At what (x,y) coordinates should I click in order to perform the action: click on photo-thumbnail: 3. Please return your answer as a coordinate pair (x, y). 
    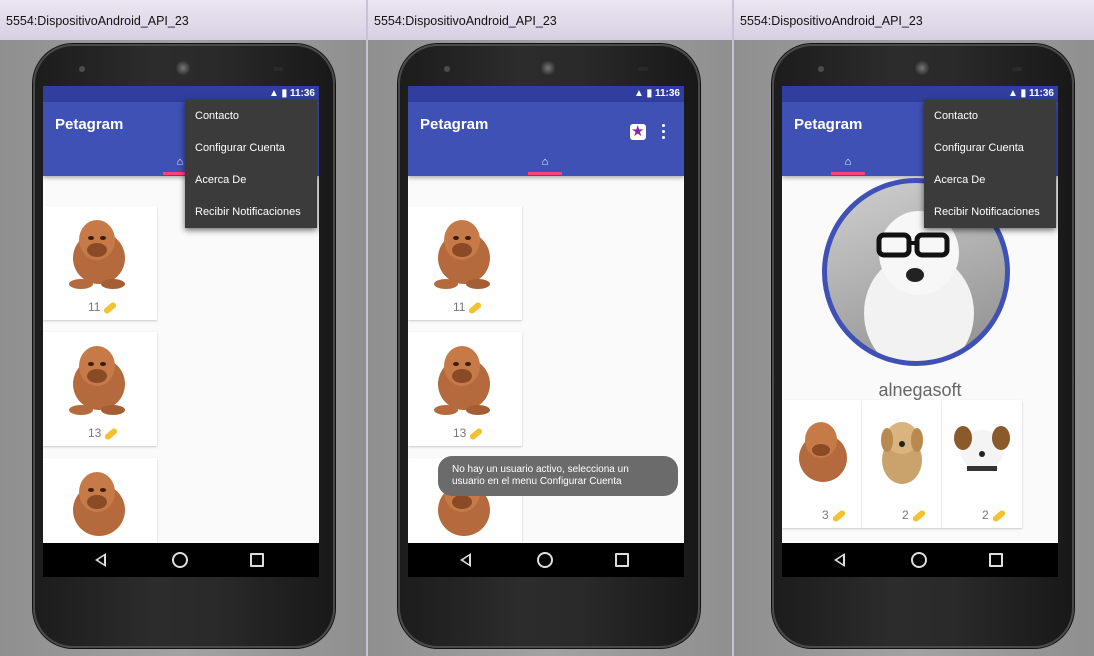
    Looking at the image, I should click on (822, 464).